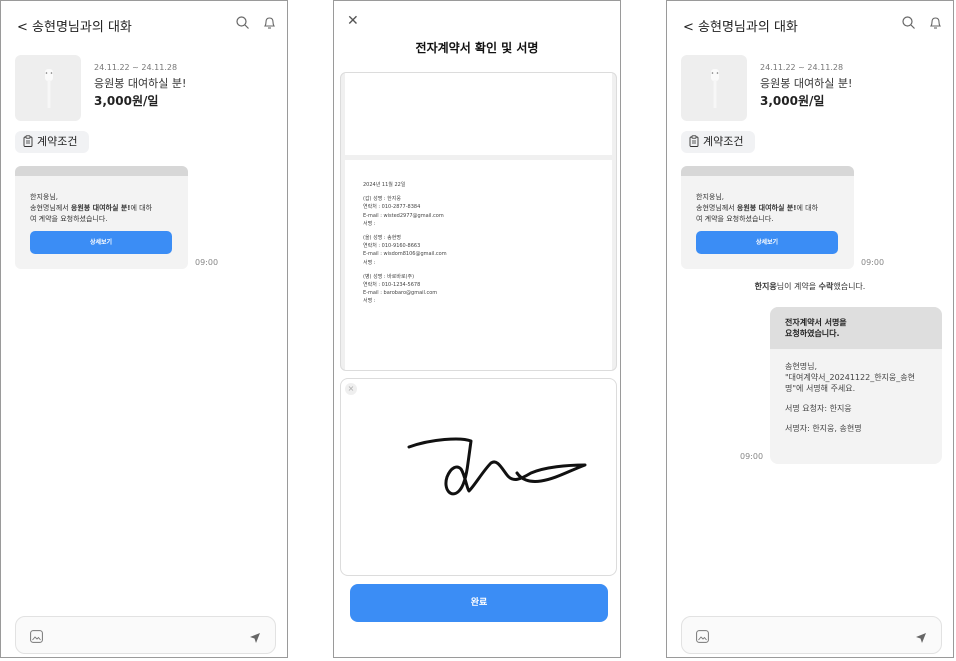  What do you see at coordinates (353, 21) in the screenshot?
I see `close-icon: ✕` at bounding box center [353, 21].